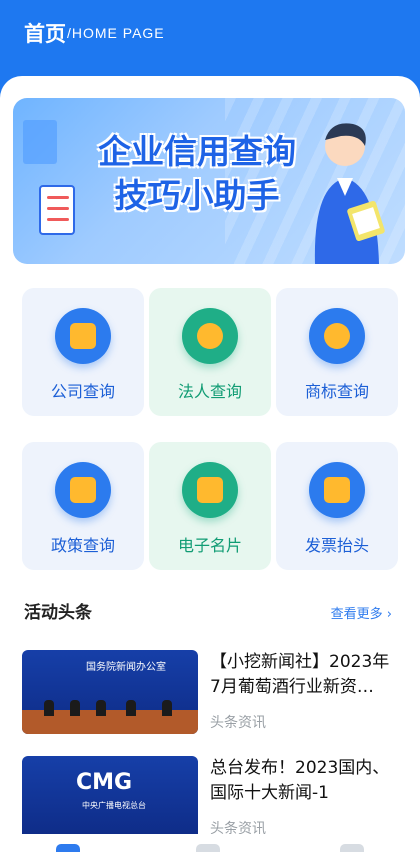 Image resolution: width=420 pixels, height=852 pixels. What do you see at coordinates (210, 336) in the screenshot?
I see `person-search-icon` at bounding box center [210, 336].